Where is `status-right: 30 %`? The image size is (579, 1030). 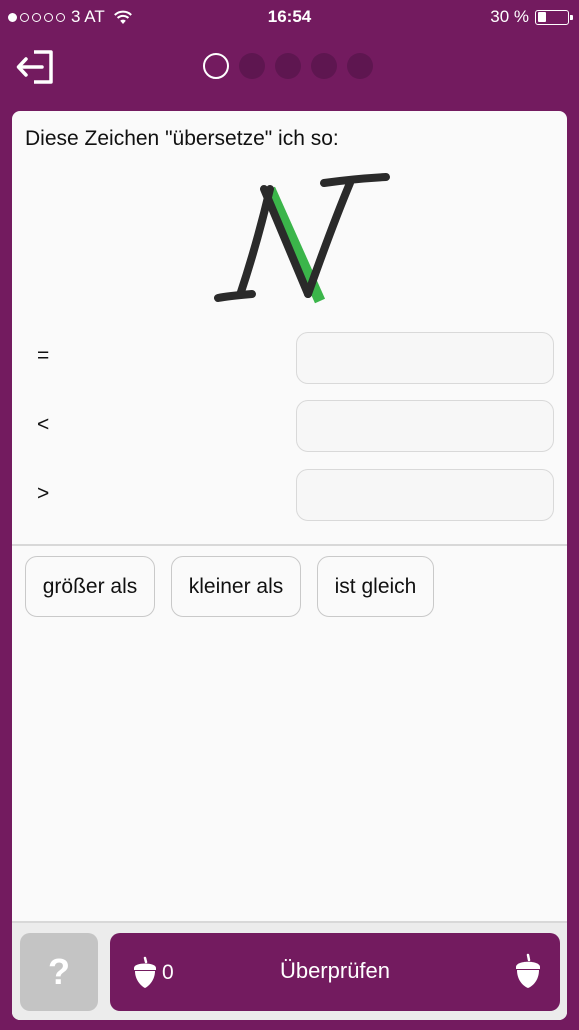 status-right: 30 % is located at coordinates (531, 17).